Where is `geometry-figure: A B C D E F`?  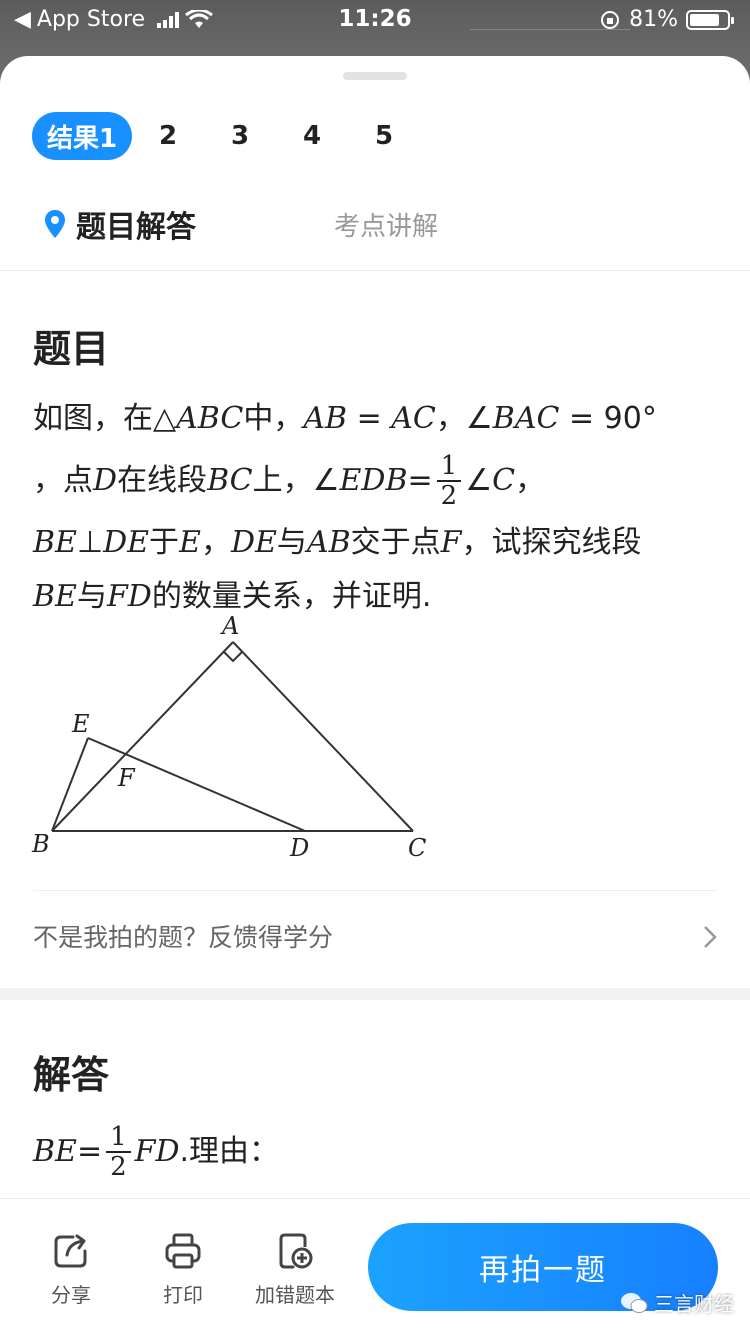
geometry-figure: A B C D E F is located at coordinates (228, 739).